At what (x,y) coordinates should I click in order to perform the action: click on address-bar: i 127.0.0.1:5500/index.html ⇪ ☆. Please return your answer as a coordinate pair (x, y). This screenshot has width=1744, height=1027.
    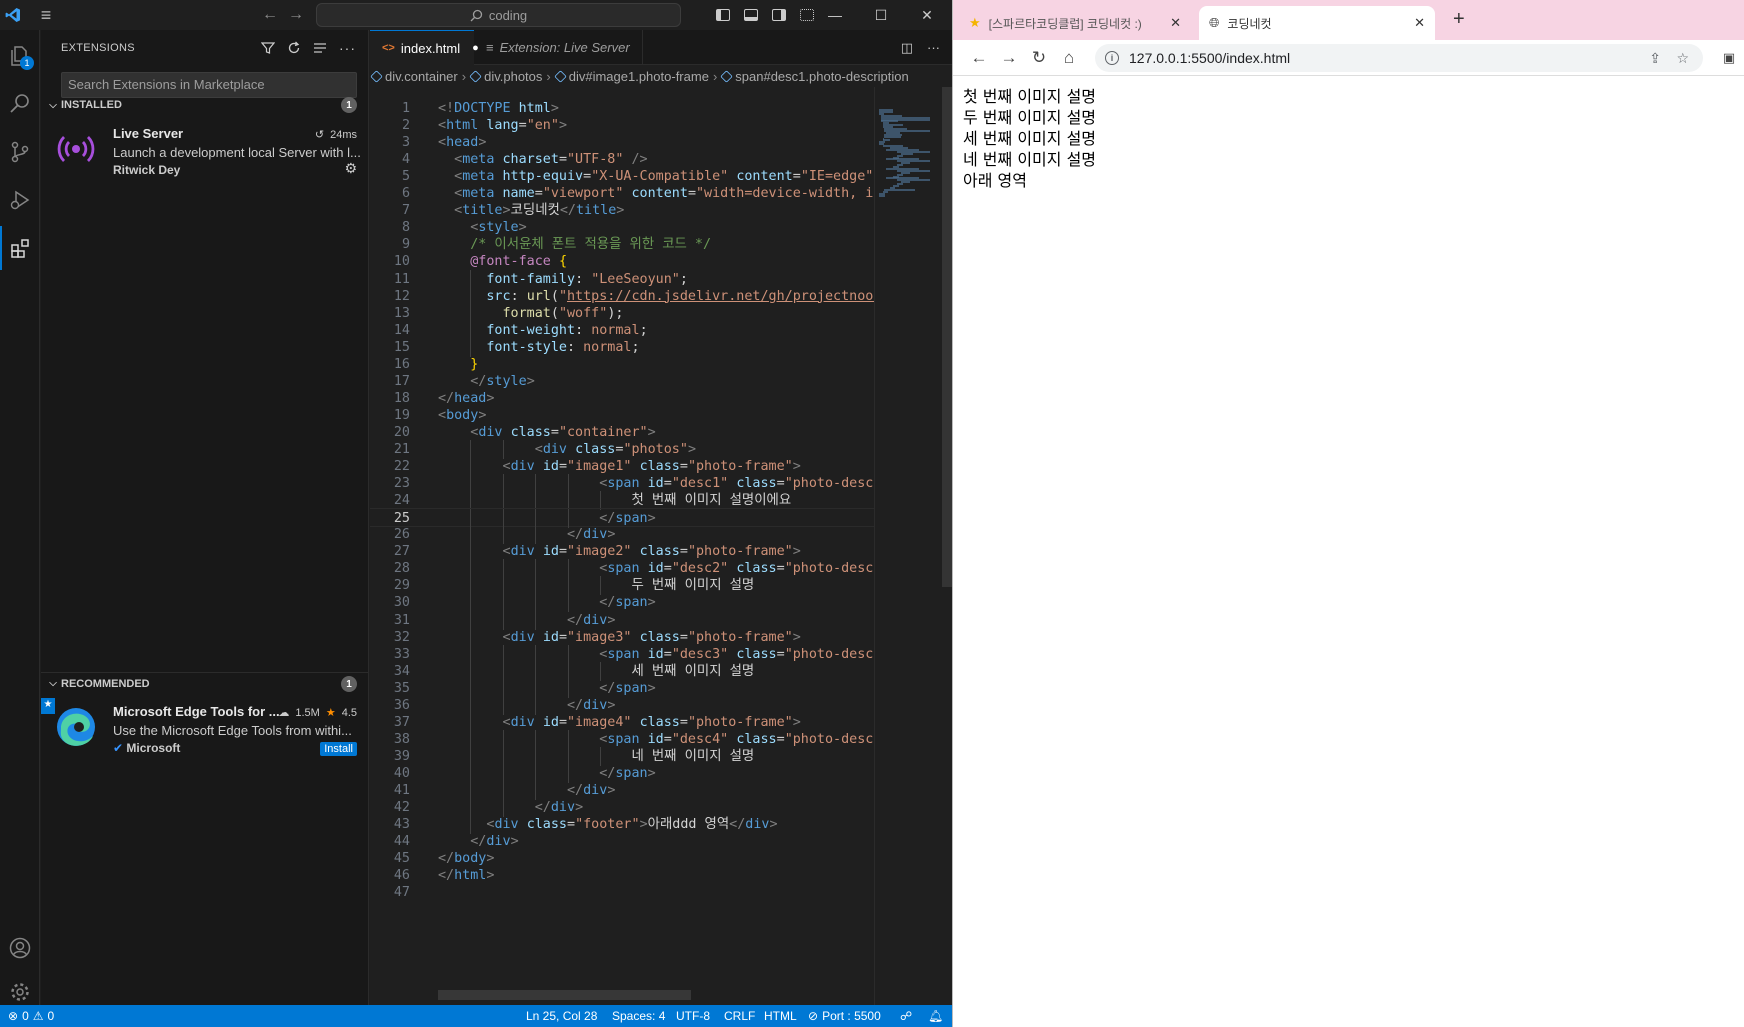
    Looking at the image, I should click on (1399, 58).